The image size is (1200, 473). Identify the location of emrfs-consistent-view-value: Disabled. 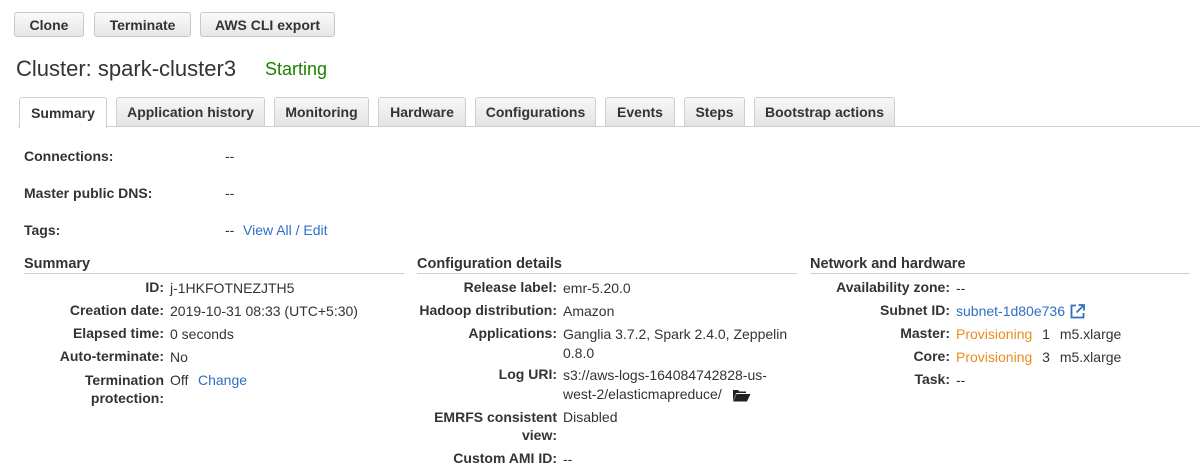
(590, 417).